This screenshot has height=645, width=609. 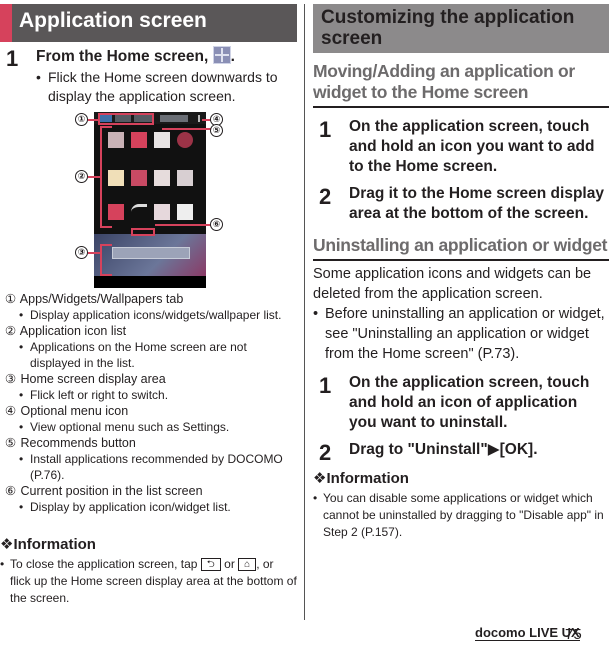 I want to click on step-text: Drag to "Uninstall"▶[OK]., so click(x=443, y=449).